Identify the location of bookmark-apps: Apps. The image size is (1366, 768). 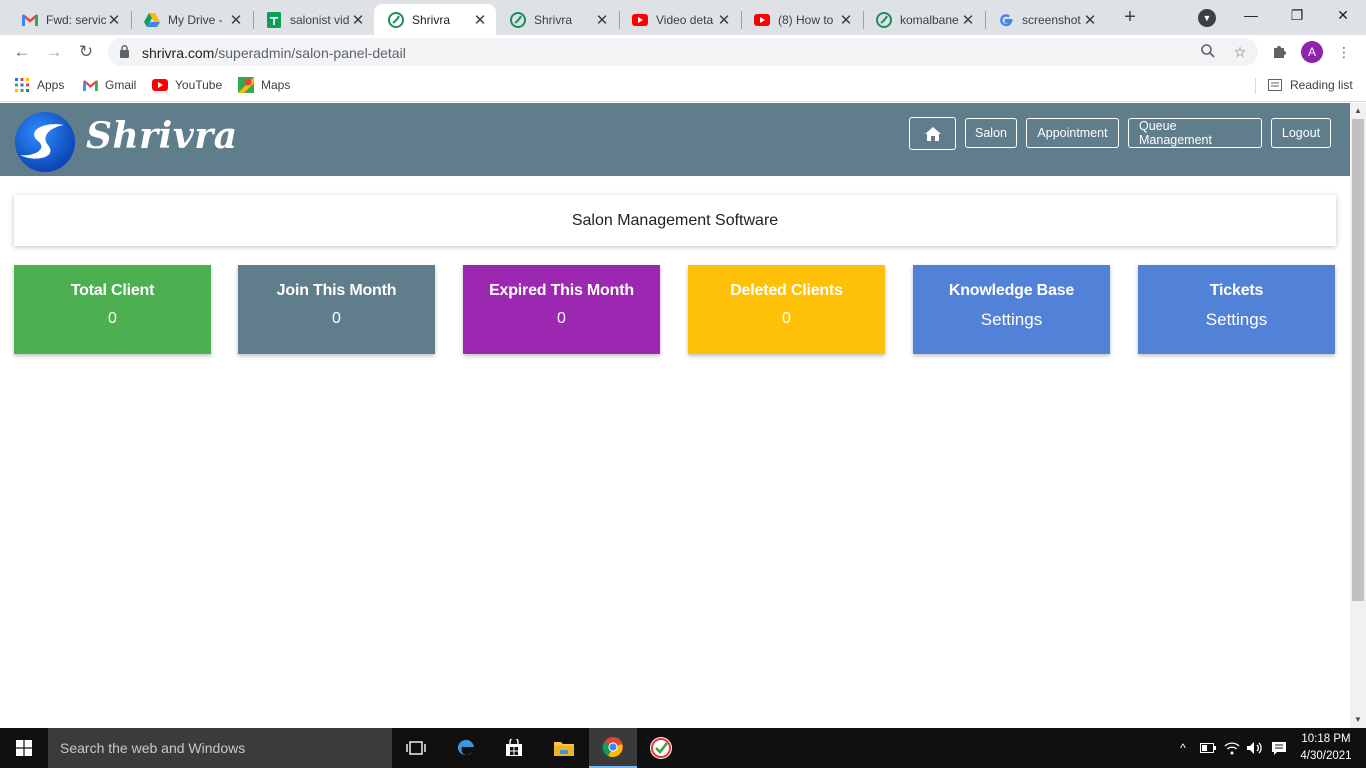
(39, 85).